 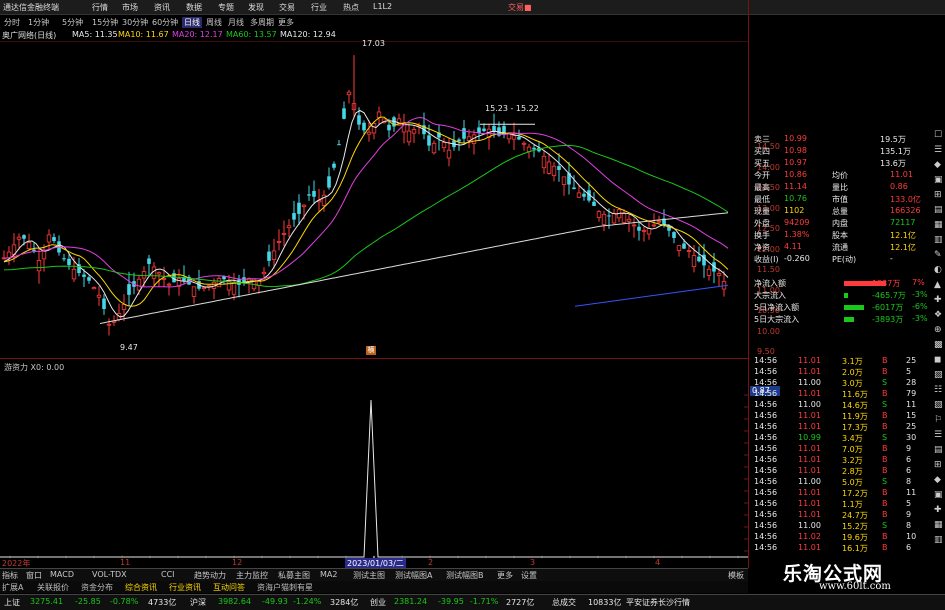 I want to click on sz-label: 沪深, so click(x=198, y=602).